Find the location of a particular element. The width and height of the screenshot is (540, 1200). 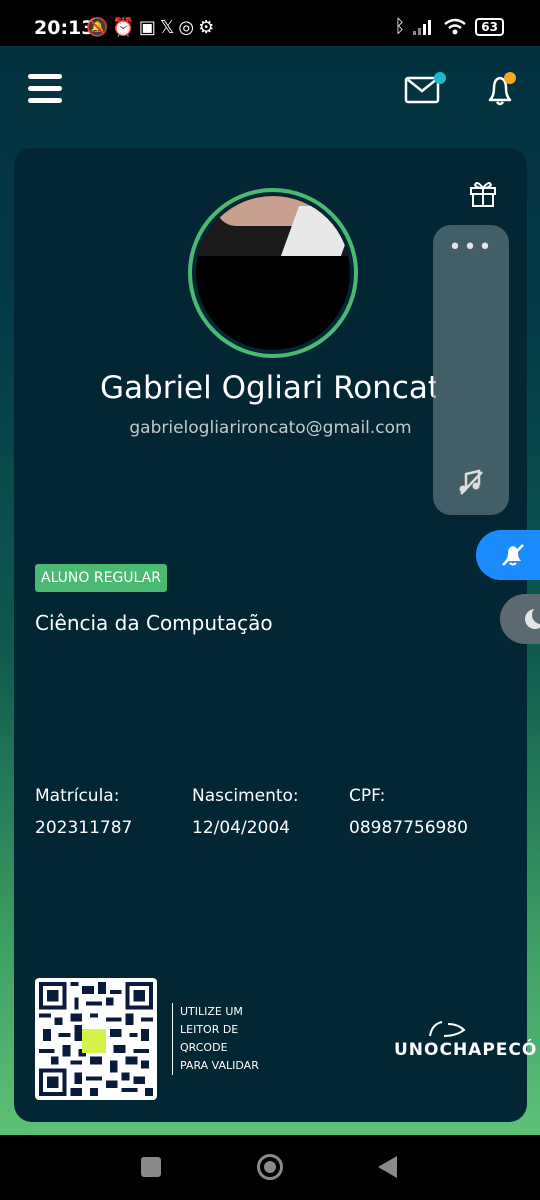

messages-button is located at coordinates (427, 91).